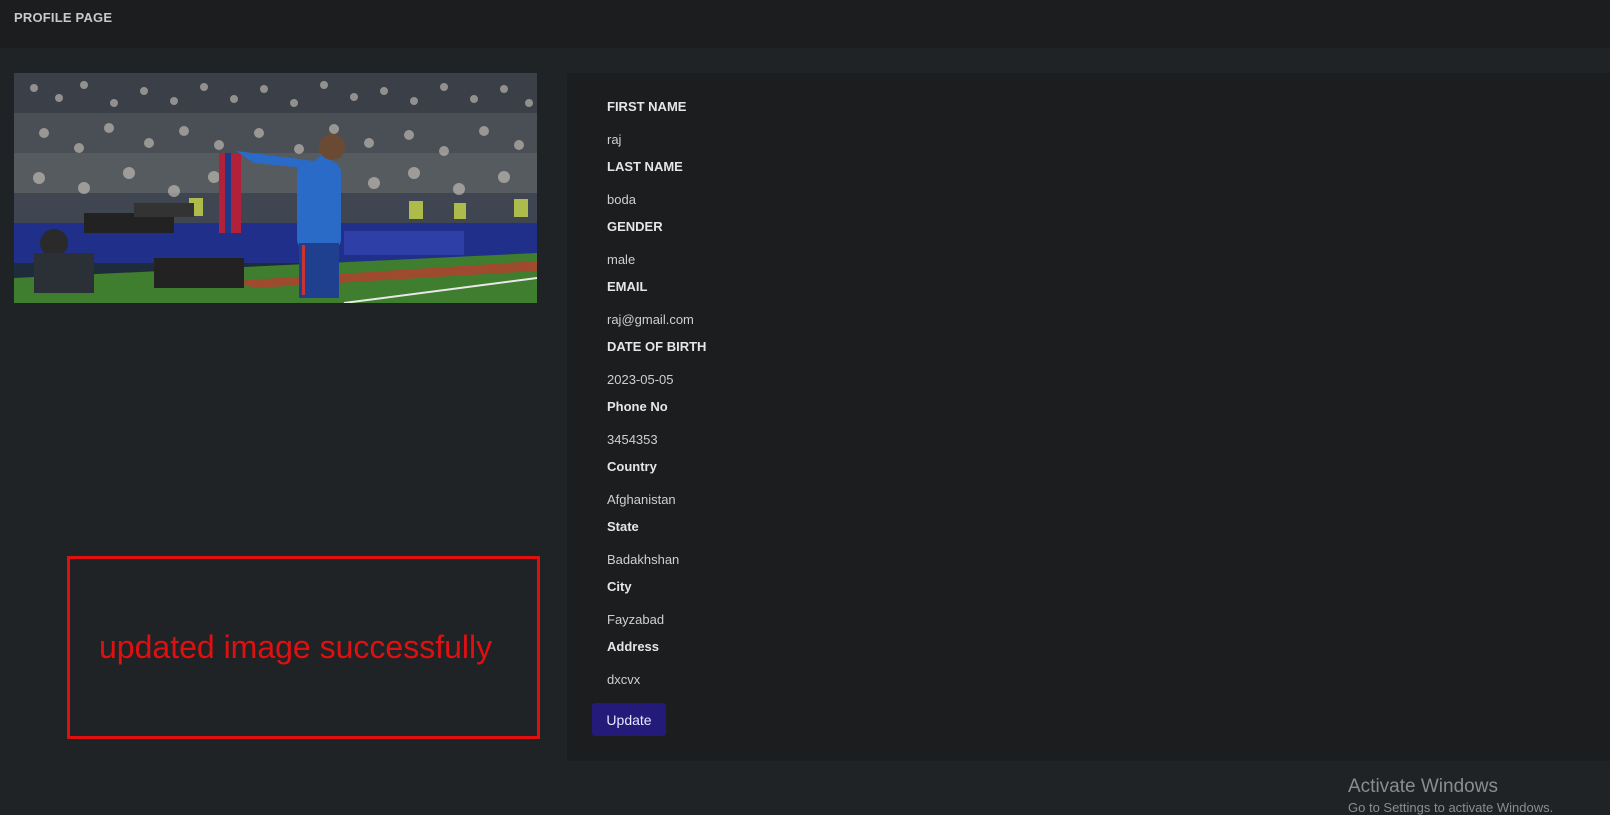  What do you see at coordinates (641, 499) in the screenshot?
I see `country-value: Afghanistan` at bounding box center [641, 499].